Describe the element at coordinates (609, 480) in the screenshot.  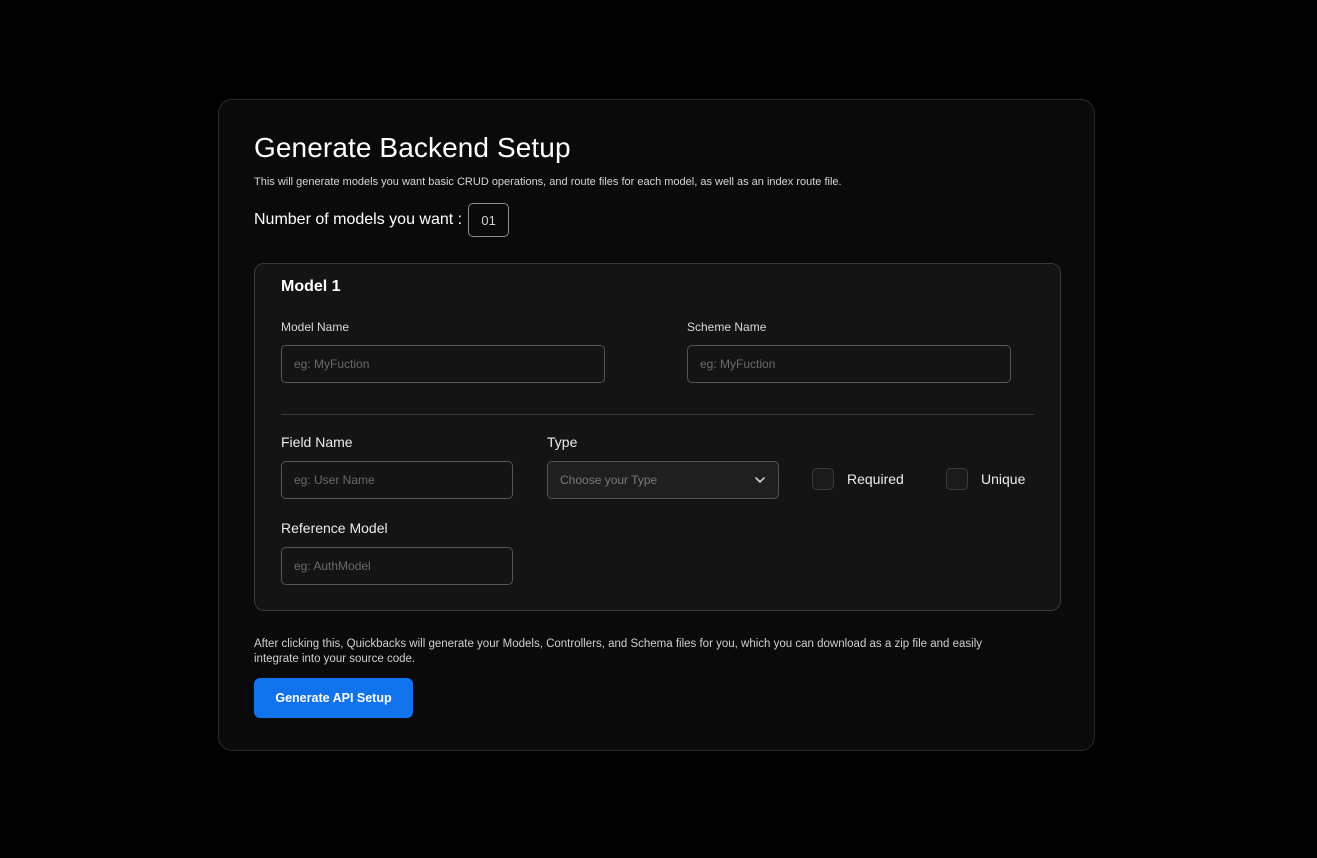
I see `type-select-placeholder: Choose your Type` at that location.